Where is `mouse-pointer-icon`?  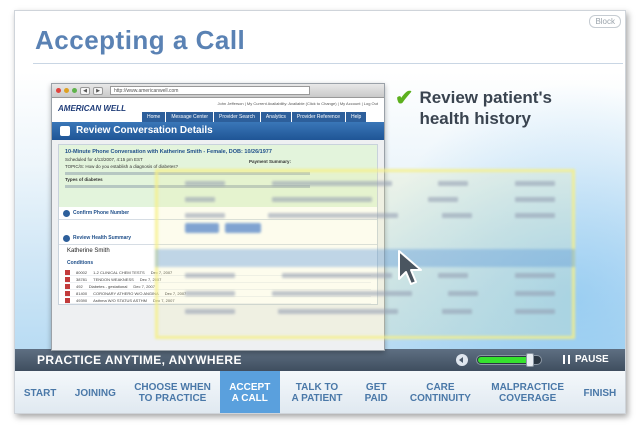 mouse-pointer-icon is located at coordinates (410, 267).